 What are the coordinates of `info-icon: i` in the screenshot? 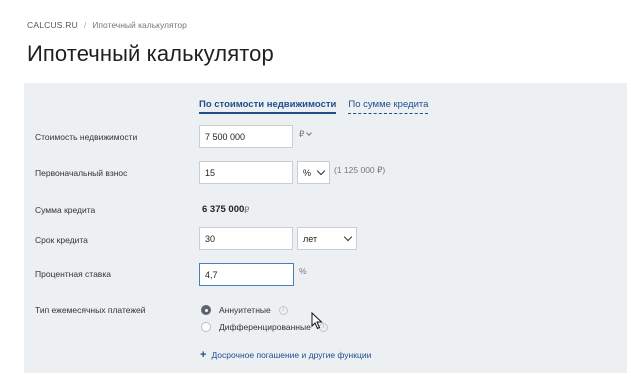 It's located at (283, 310).